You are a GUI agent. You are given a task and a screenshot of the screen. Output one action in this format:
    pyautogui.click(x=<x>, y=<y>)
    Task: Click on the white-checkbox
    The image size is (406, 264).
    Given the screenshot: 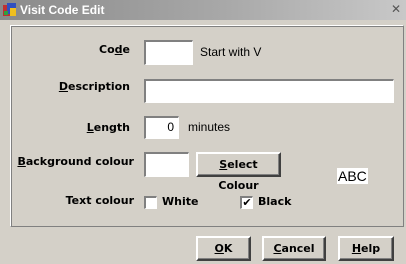 What is the action you would take?
    pyautogui.click(x=150, y=202)
    